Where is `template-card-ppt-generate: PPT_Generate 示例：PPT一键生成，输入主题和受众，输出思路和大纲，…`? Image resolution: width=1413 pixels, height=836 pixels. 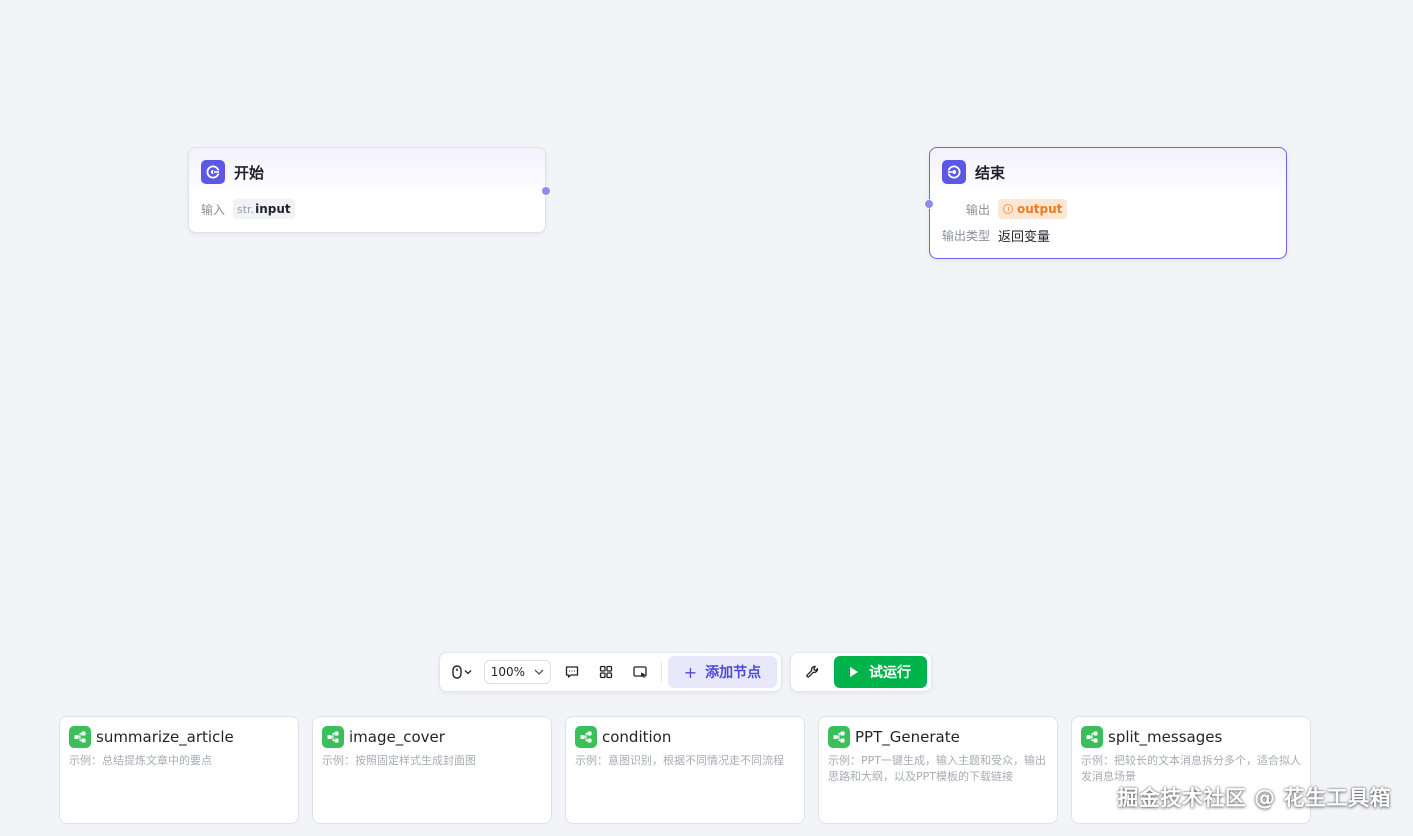 template-card-ppt-generate: PPT_Generate 示例：PPT一键生成，输入主题和受众，输出思路和大纲，… is located at coordinates (938, 770).